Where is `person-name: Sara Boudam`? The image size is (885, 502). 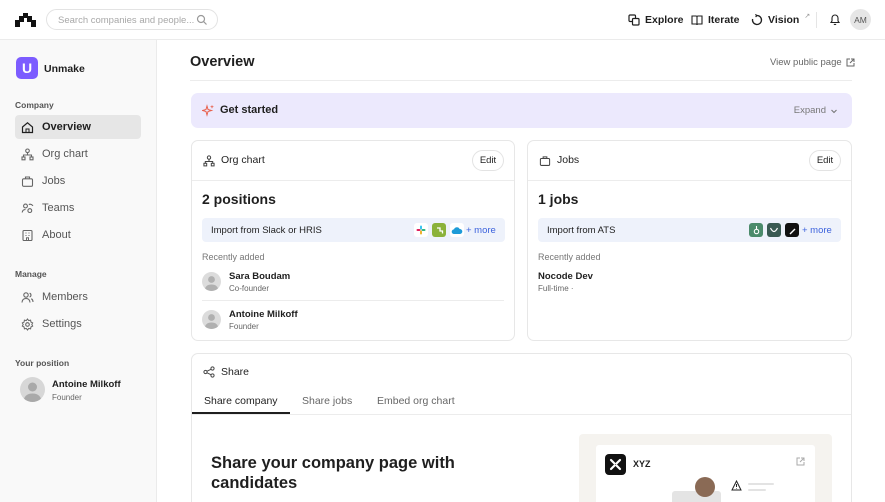
person-name: Sara Boudam is located at coordinates (259, 276).